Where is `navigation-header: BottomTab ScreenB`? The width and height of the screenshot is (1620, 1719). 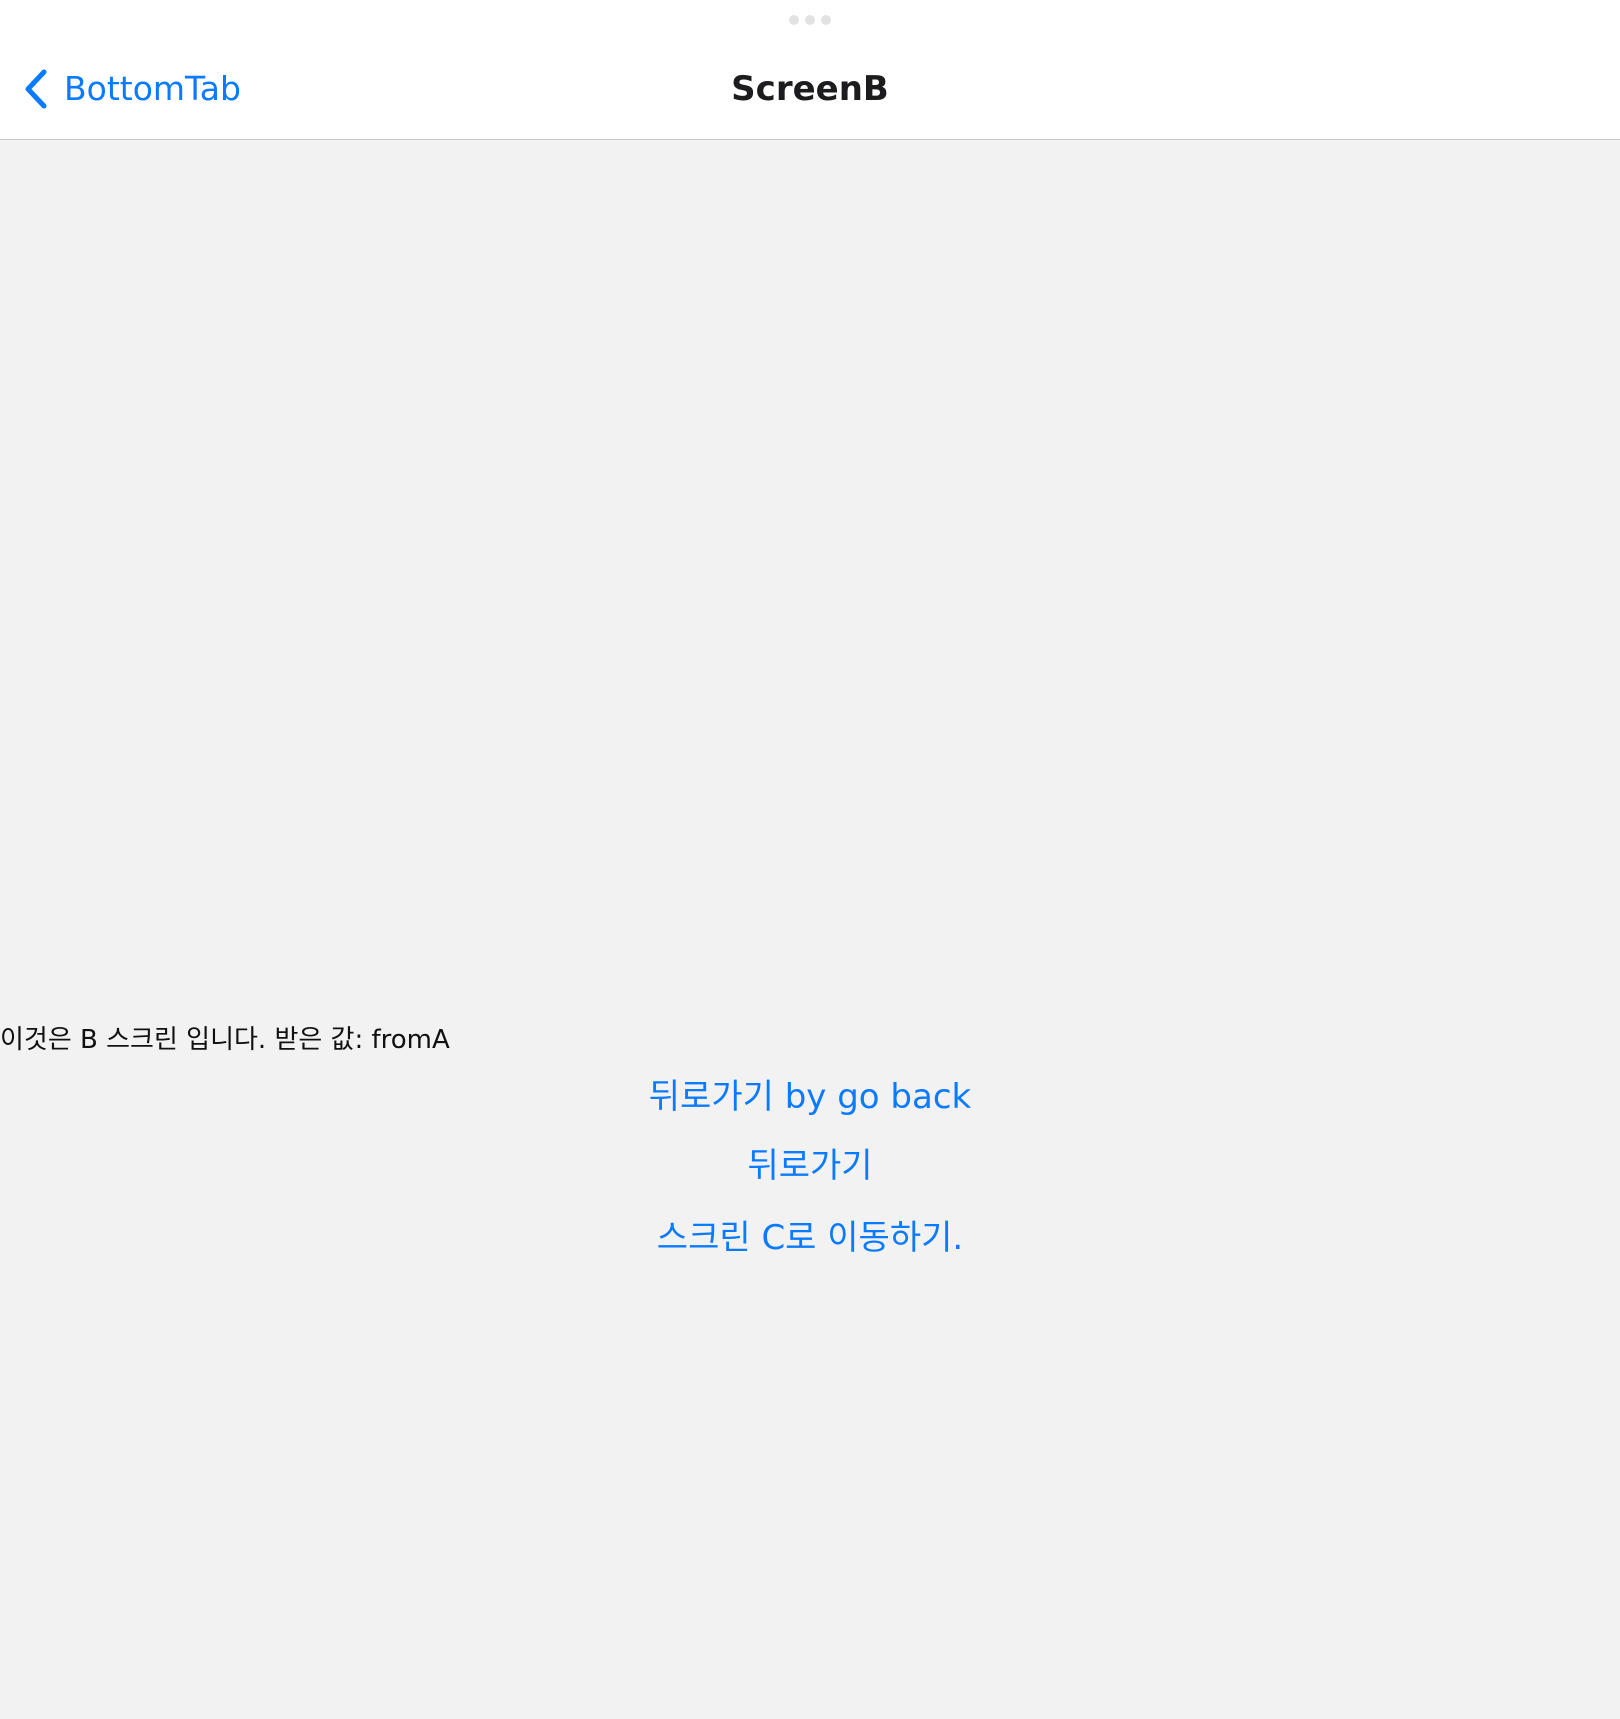 navigation-header: BottomTab ScreenB is located at coordinates (810, 70).